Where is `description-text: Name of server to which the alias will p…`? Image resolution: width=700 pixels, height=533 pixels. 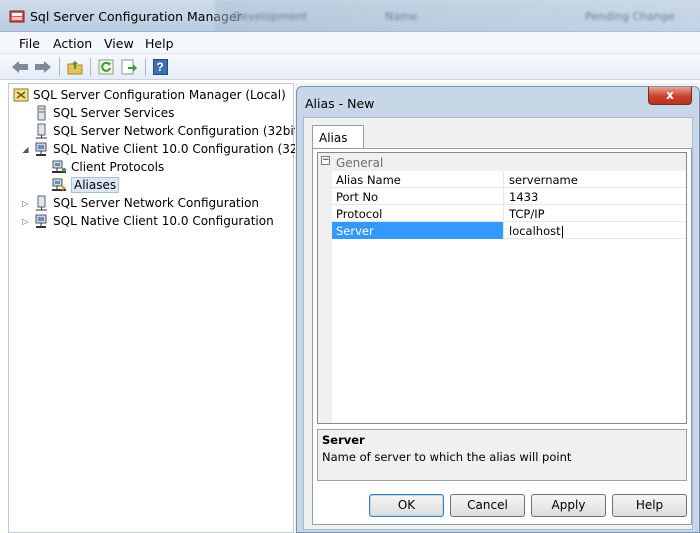 description-text: Name of server to which the alias will p… is located at coordinates (447, 457).